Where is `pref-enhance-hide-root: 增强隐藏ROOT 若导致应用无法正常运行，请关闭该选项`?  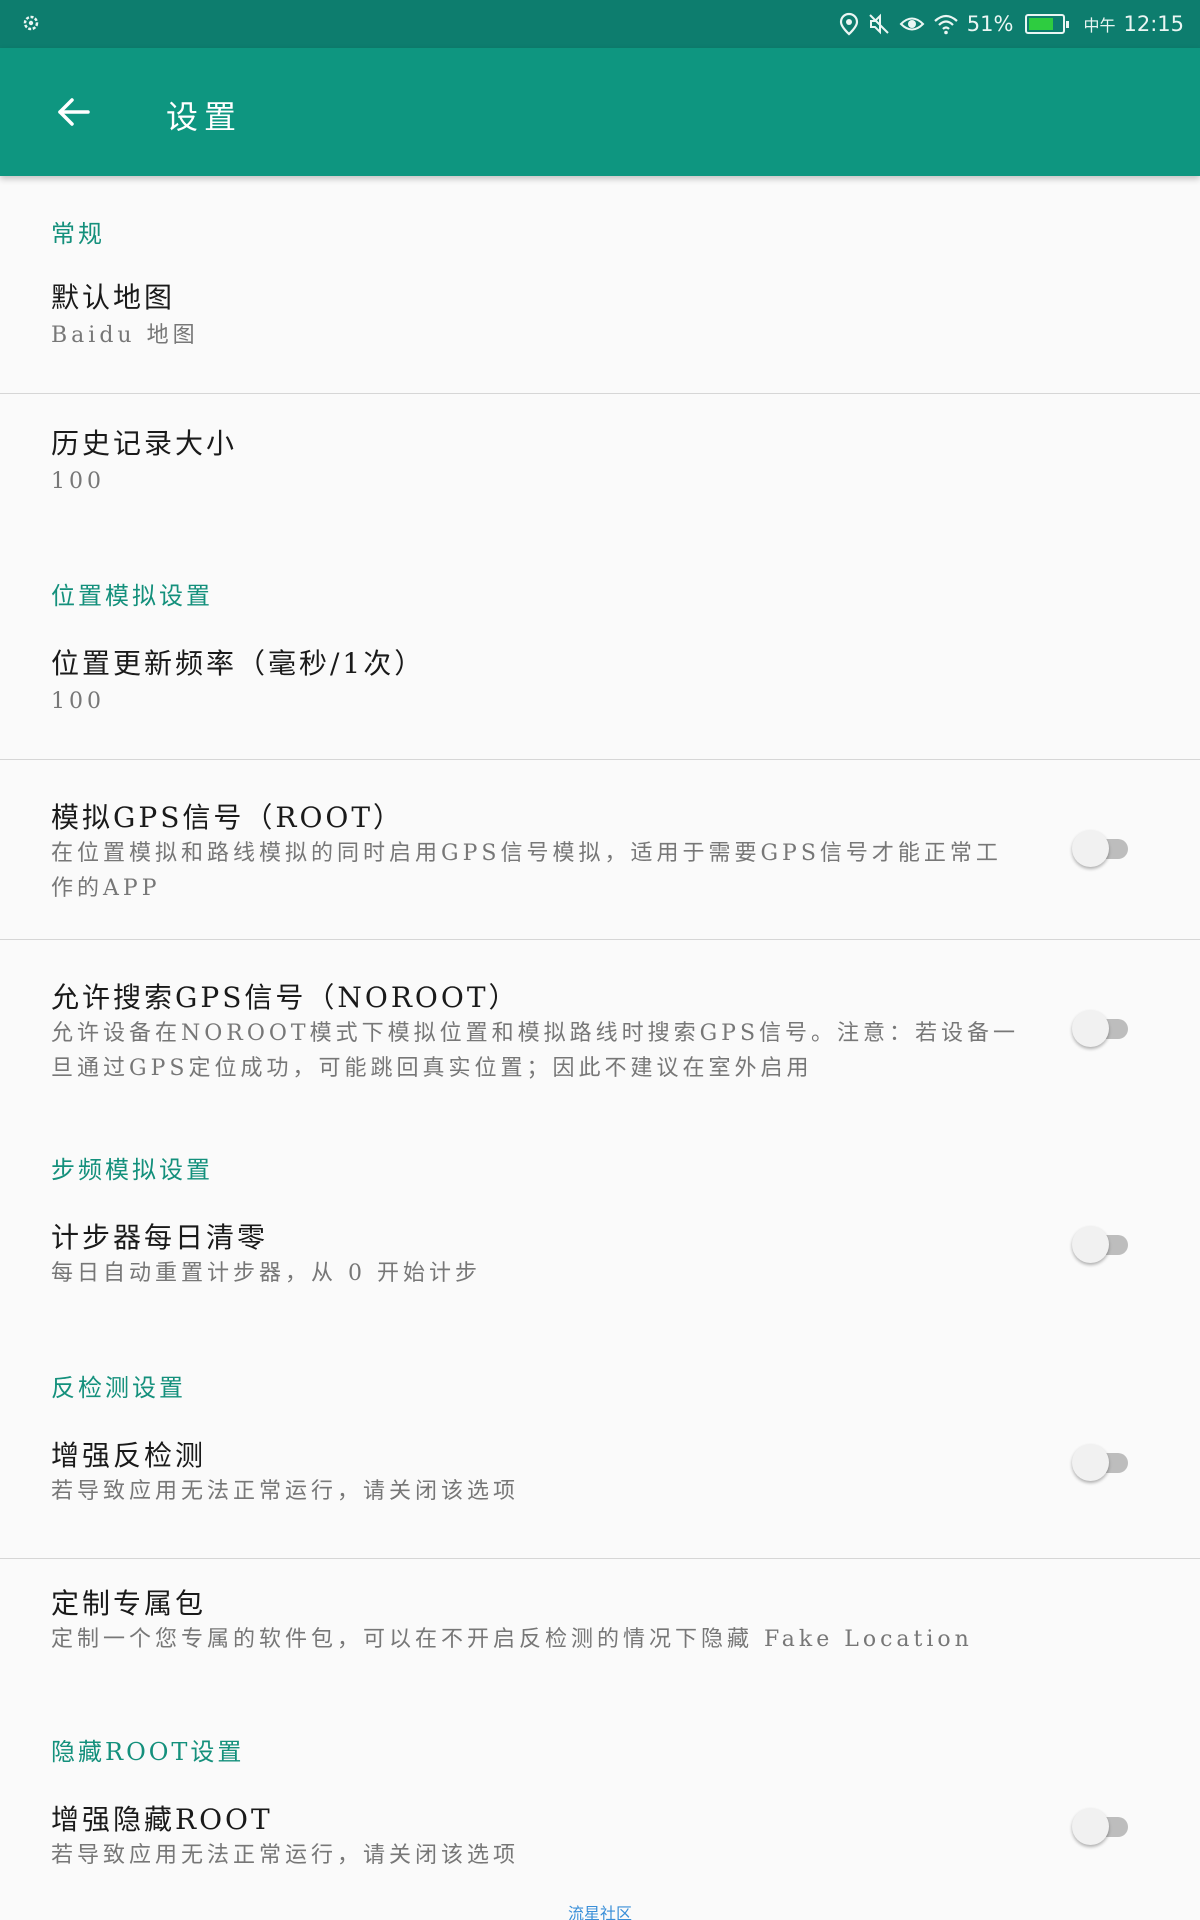 pref-enhance-hide-root: 增强隐藏ROOT 若导致应用无法正常运行，请关闭该选项 is located at coordinates (600, 1848).